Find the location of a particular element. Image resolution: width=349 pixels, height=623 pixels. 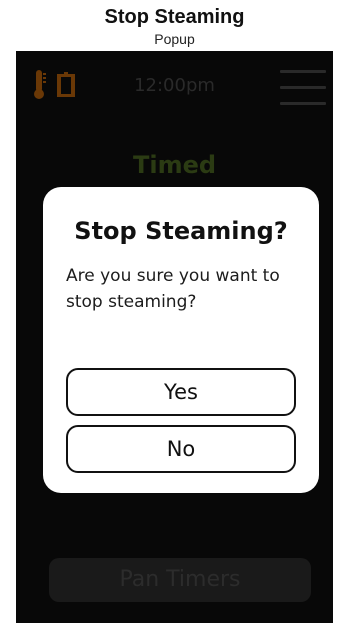

pan-timers-button: Pan Timers is located at coordinates (180, 580).